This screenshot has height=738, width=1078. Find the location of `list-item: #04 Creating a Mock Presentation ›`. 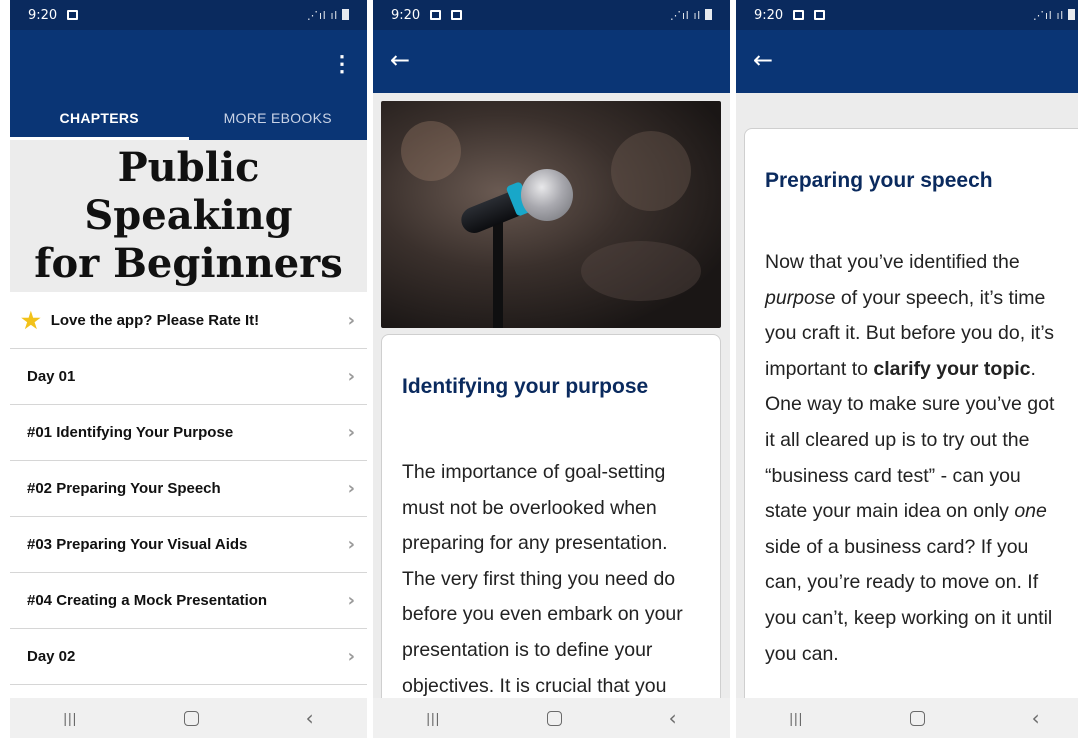

list-item: #04 Creating a Mock Presentation › is located at coordinates (188, 601).